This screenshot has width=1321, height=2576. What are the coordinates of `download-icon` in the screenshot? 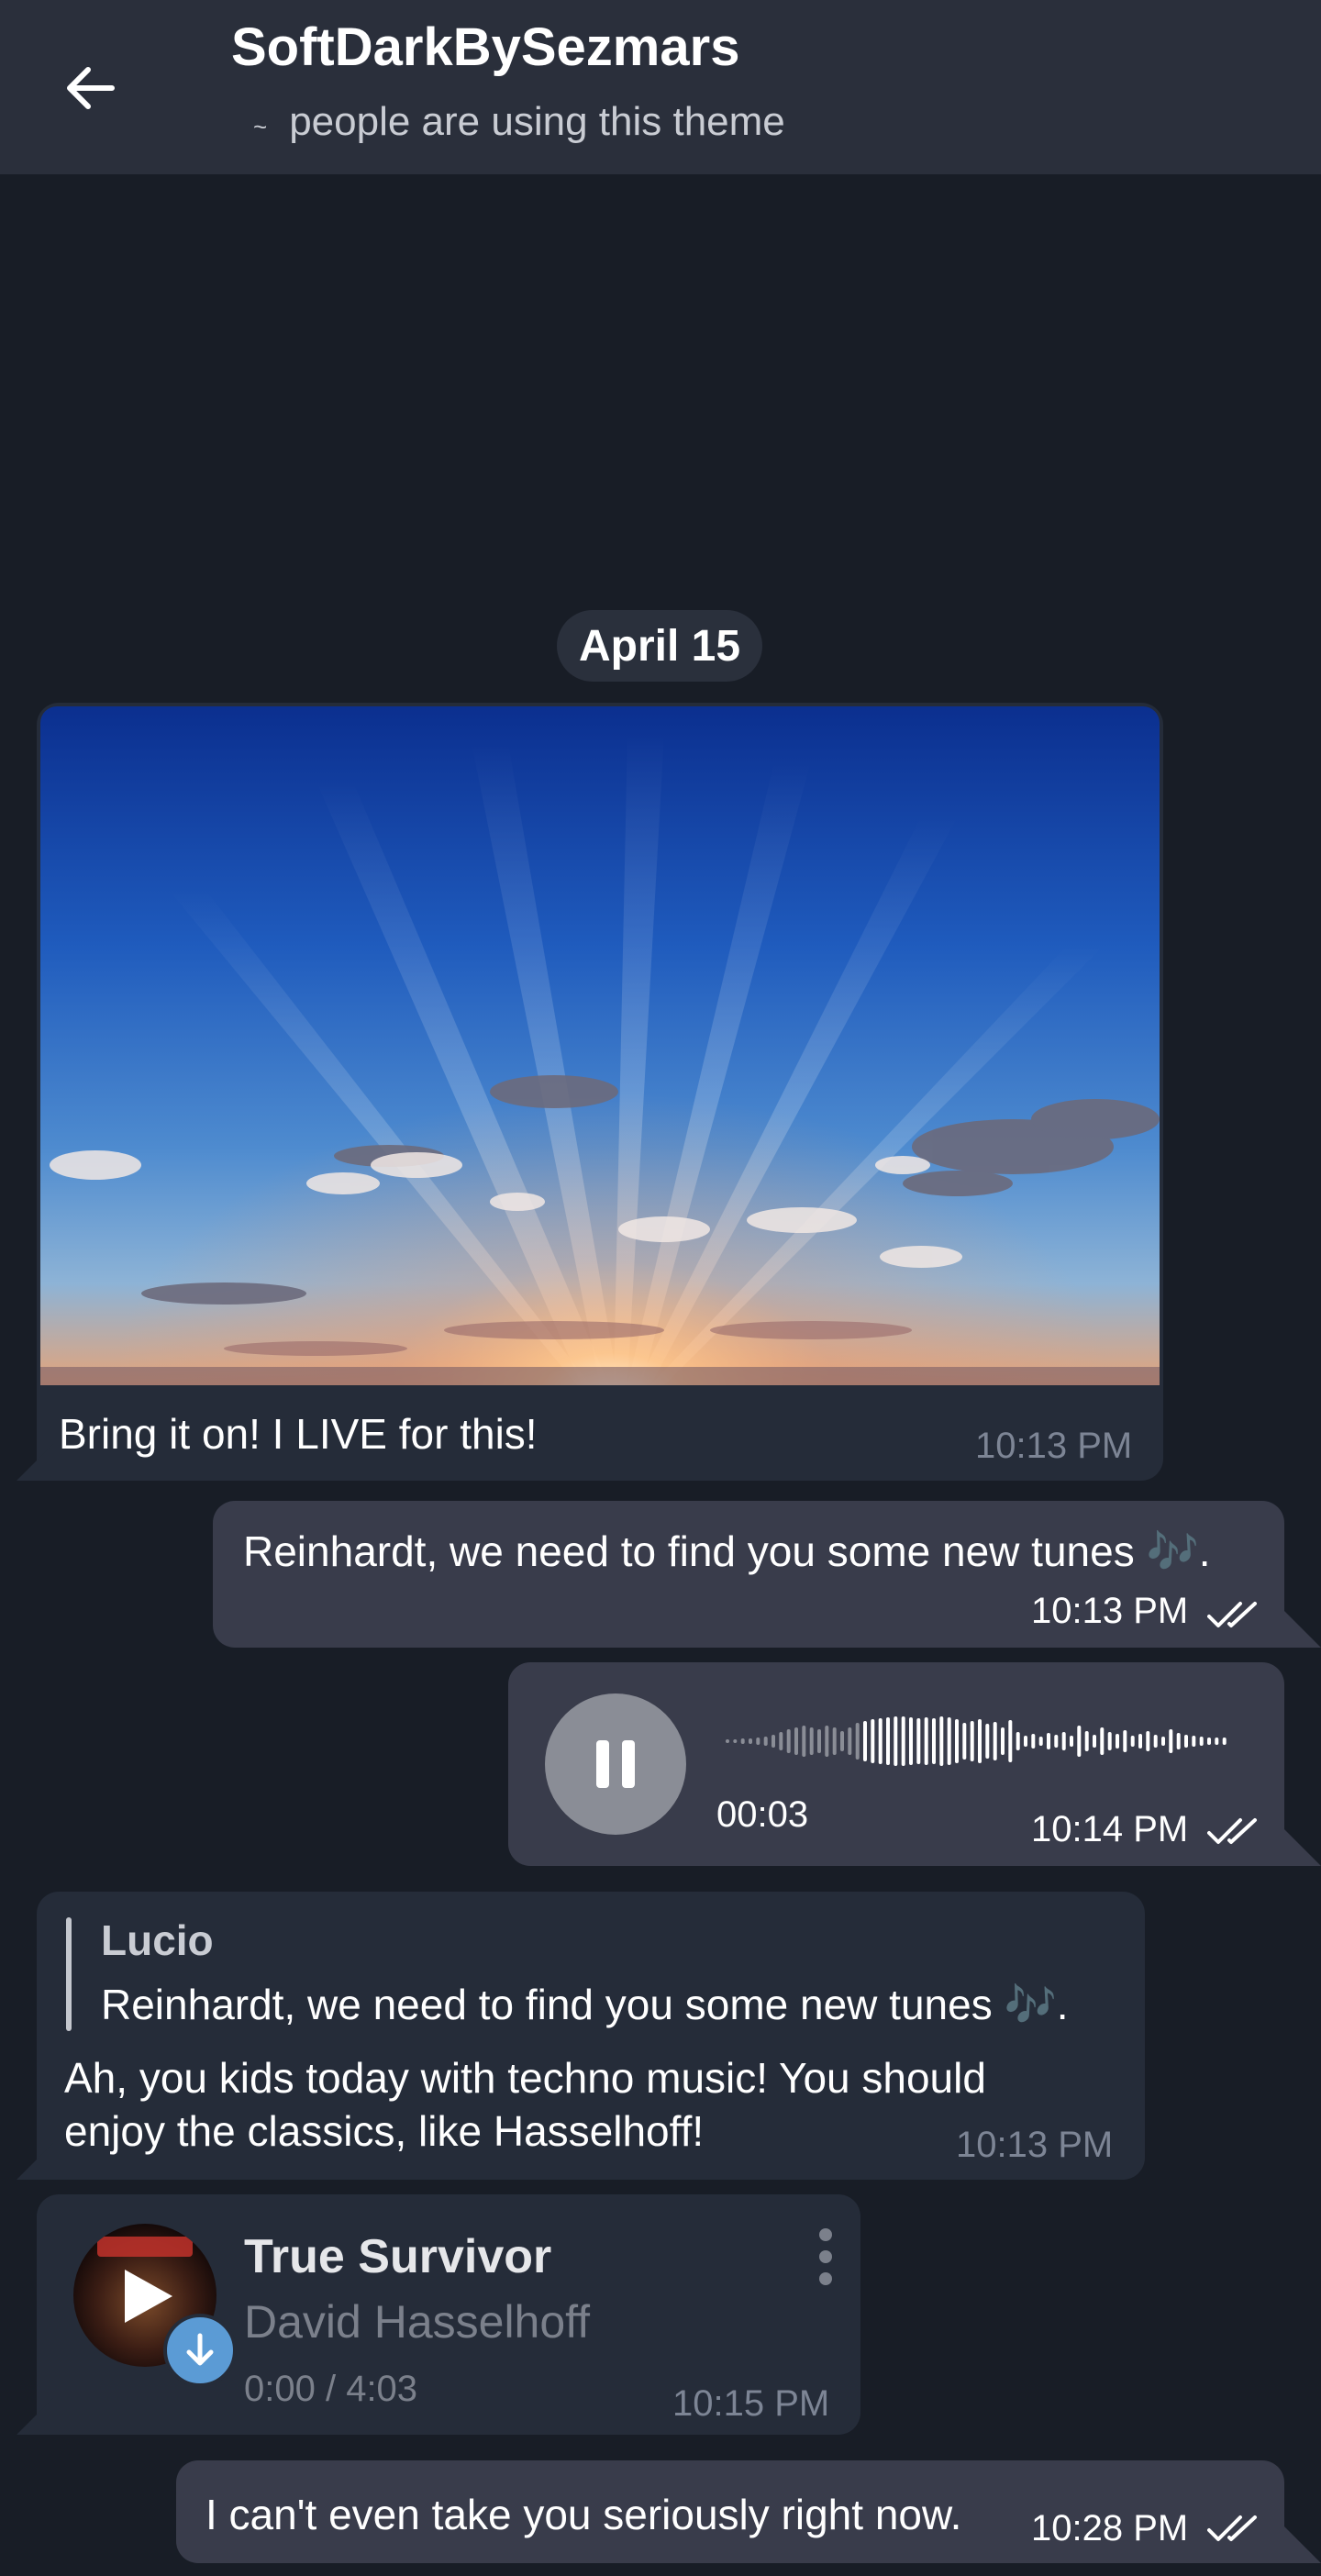 It's located at (200, 2349).